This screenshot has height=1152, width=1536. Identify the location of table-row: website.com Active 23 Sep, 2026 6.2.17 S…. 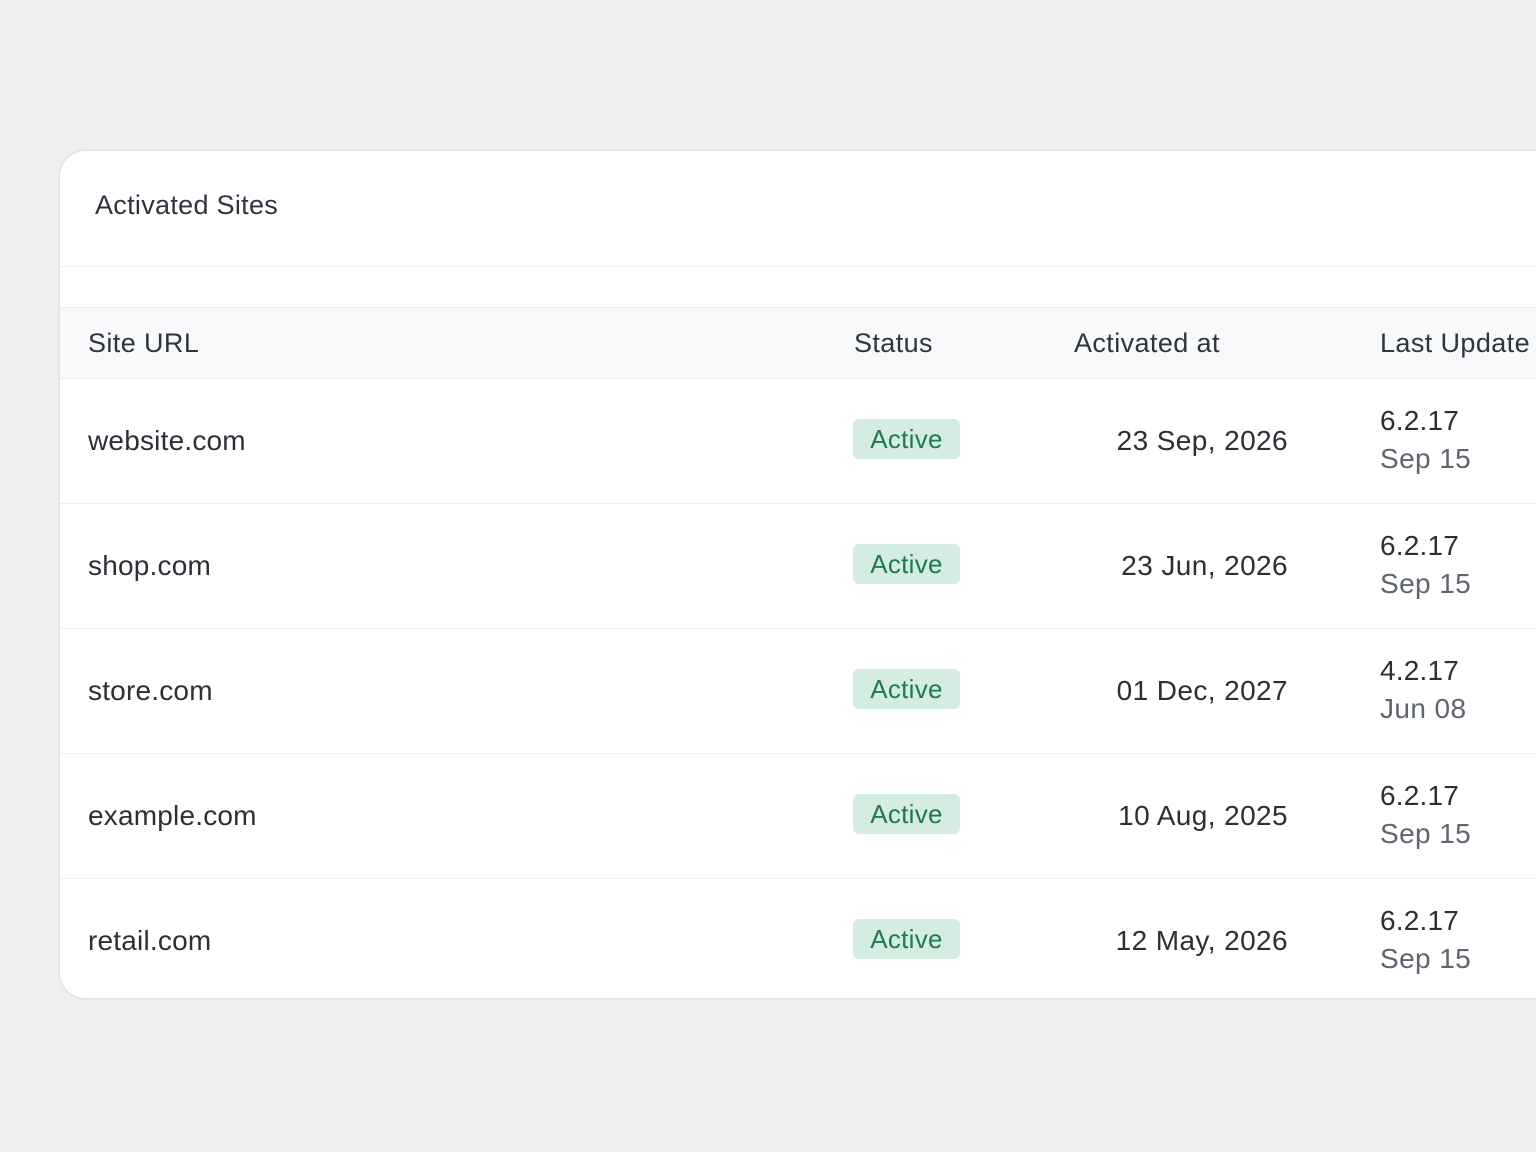
(798, 441).